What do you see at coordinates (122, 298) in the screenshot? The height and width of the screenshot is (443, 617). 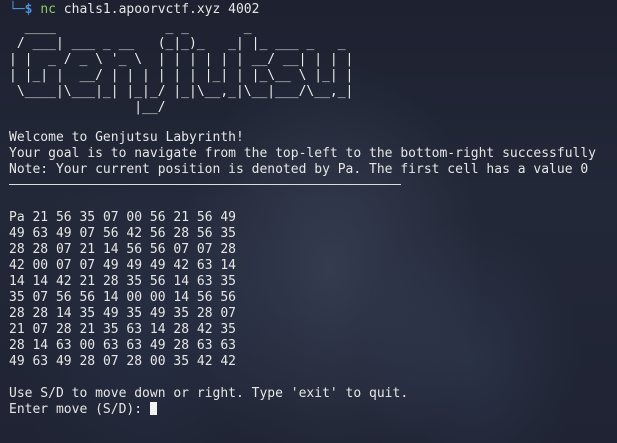 I see `grid-row: 35 07 56 56 14 00 00 14 56 56` at bounding box center [122, 298].